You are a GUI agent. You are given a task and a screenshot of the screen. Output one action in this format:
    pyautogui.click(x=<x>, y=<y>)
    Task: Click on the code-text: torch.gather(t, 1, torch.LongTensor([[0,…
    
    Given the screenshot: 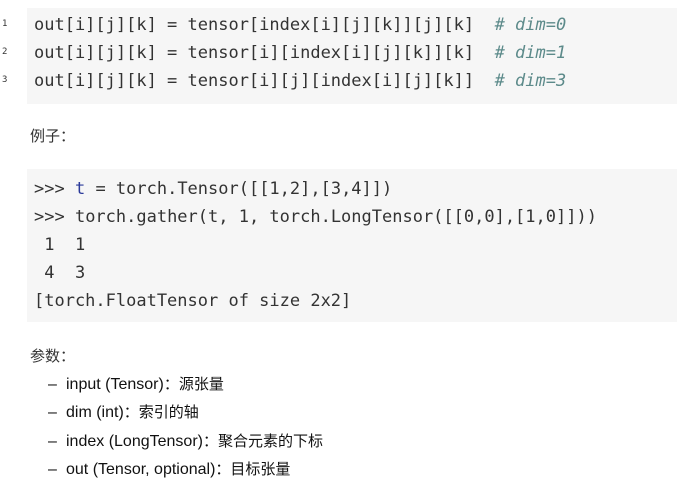 What is the action you would take?
    pyautogui.click(x=335, y=217)
    